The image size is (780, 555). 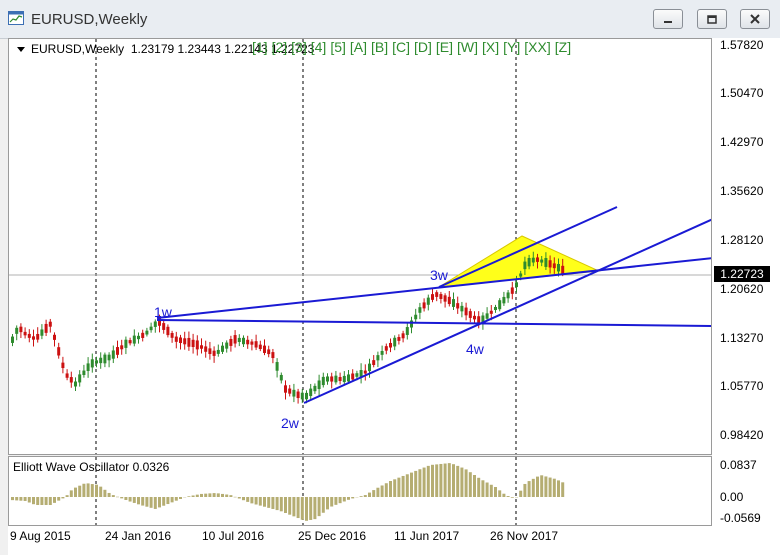 I want to click on window-titlebar: EURUSD,Weekly, so click(x=390, y=19).